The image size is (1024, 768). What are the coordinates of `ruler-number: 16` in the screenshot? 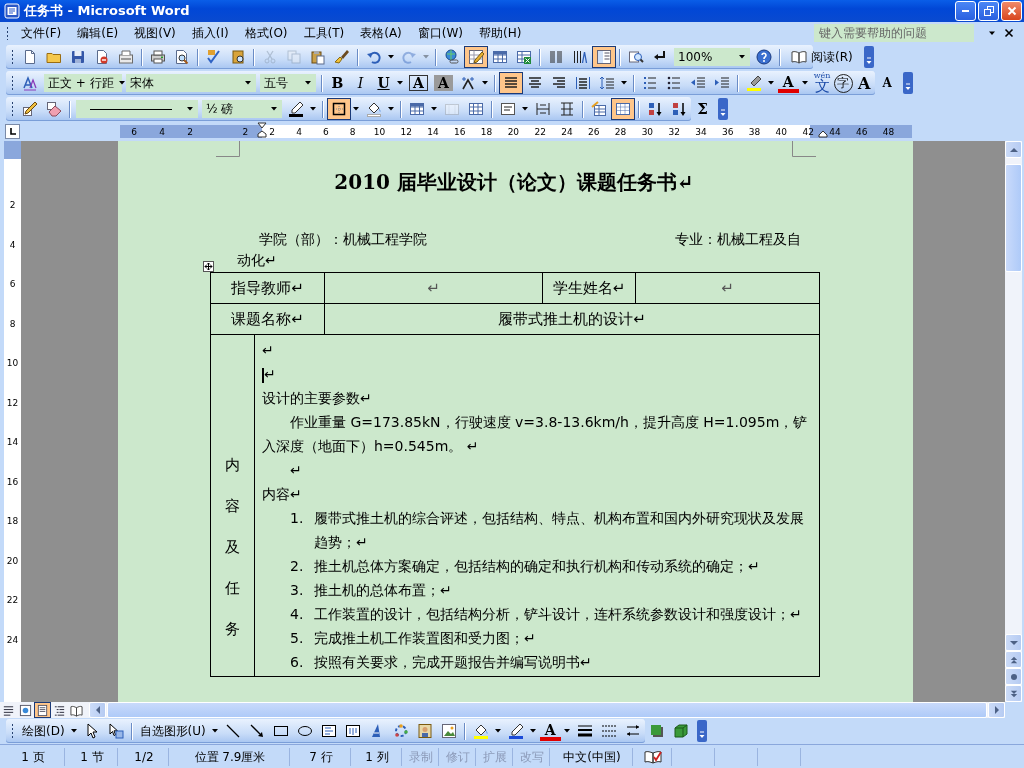 It's located at (460, 131).